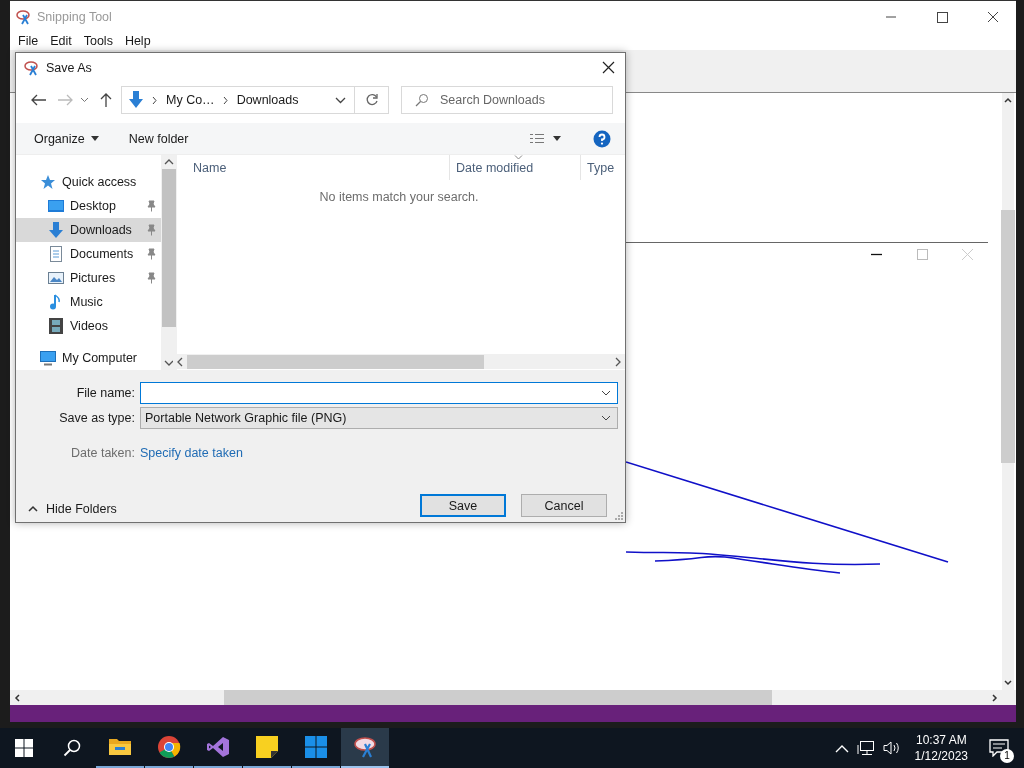  What do you see at coordinates (61, 41) in the screenshot?
I see `menu-item: Edit` at bounding box center [61, 41].